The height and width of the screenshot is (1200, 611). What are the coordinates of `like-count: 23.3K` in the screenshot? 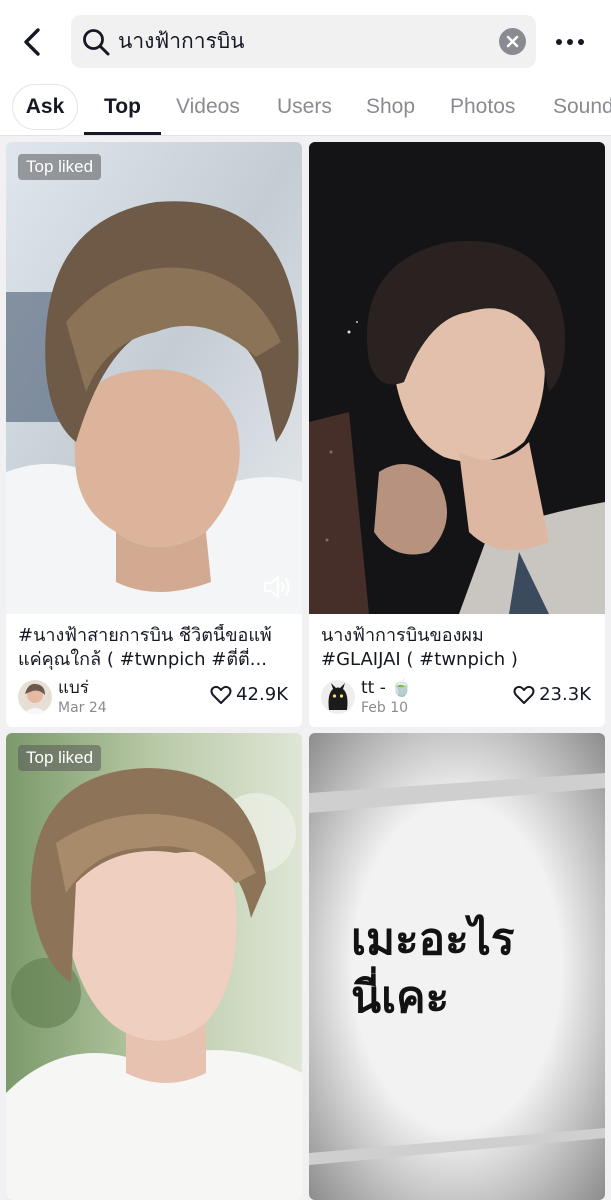 It's located at (552, 695).